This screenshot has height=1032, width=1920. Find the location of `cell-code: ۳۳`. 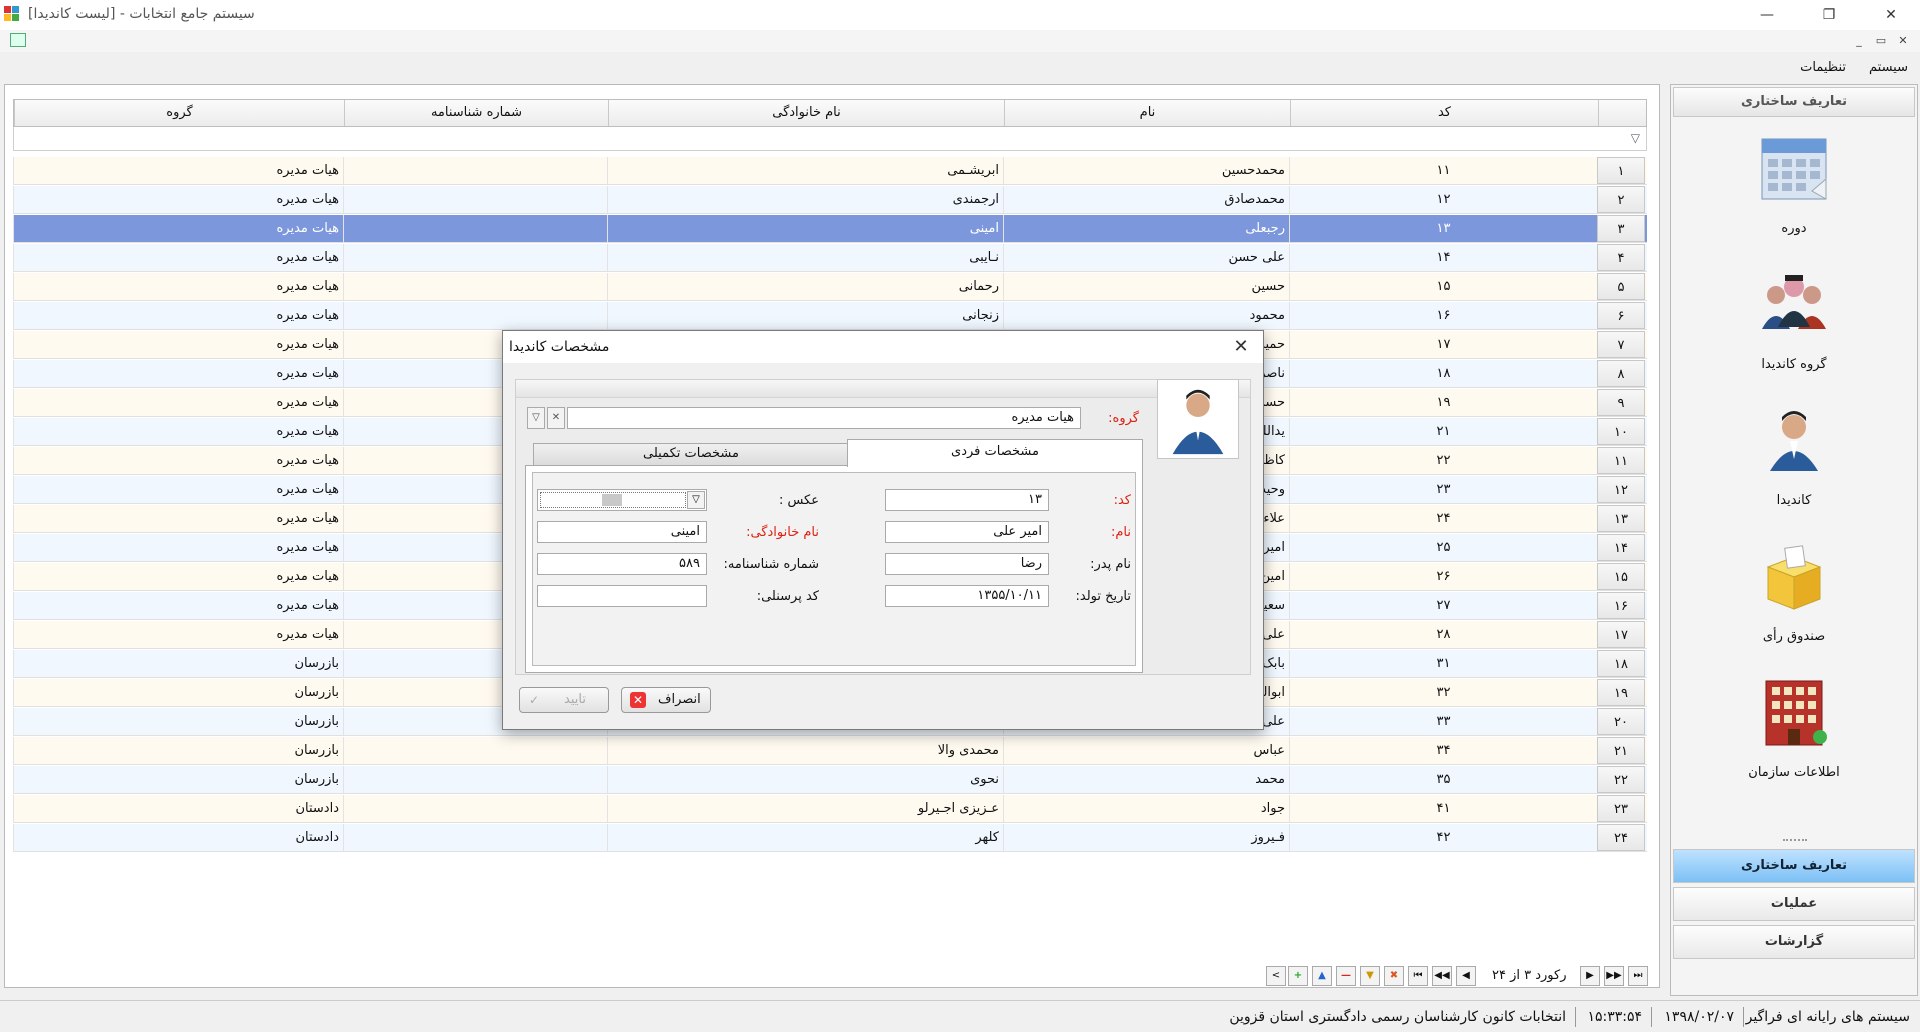

cell-code: ۳۳ is located at coordinates (1443, 721).